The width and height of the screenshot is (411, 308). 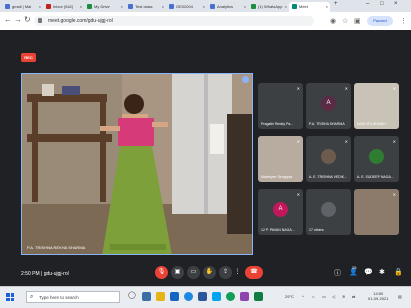 I want to click on mic-icon: 🎙, so click(x=161, y=272).